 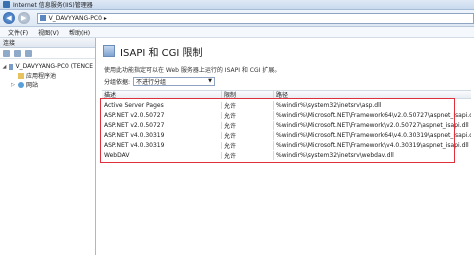 I want to click on menu-view: 视图(V), so click(x=48, y=32).